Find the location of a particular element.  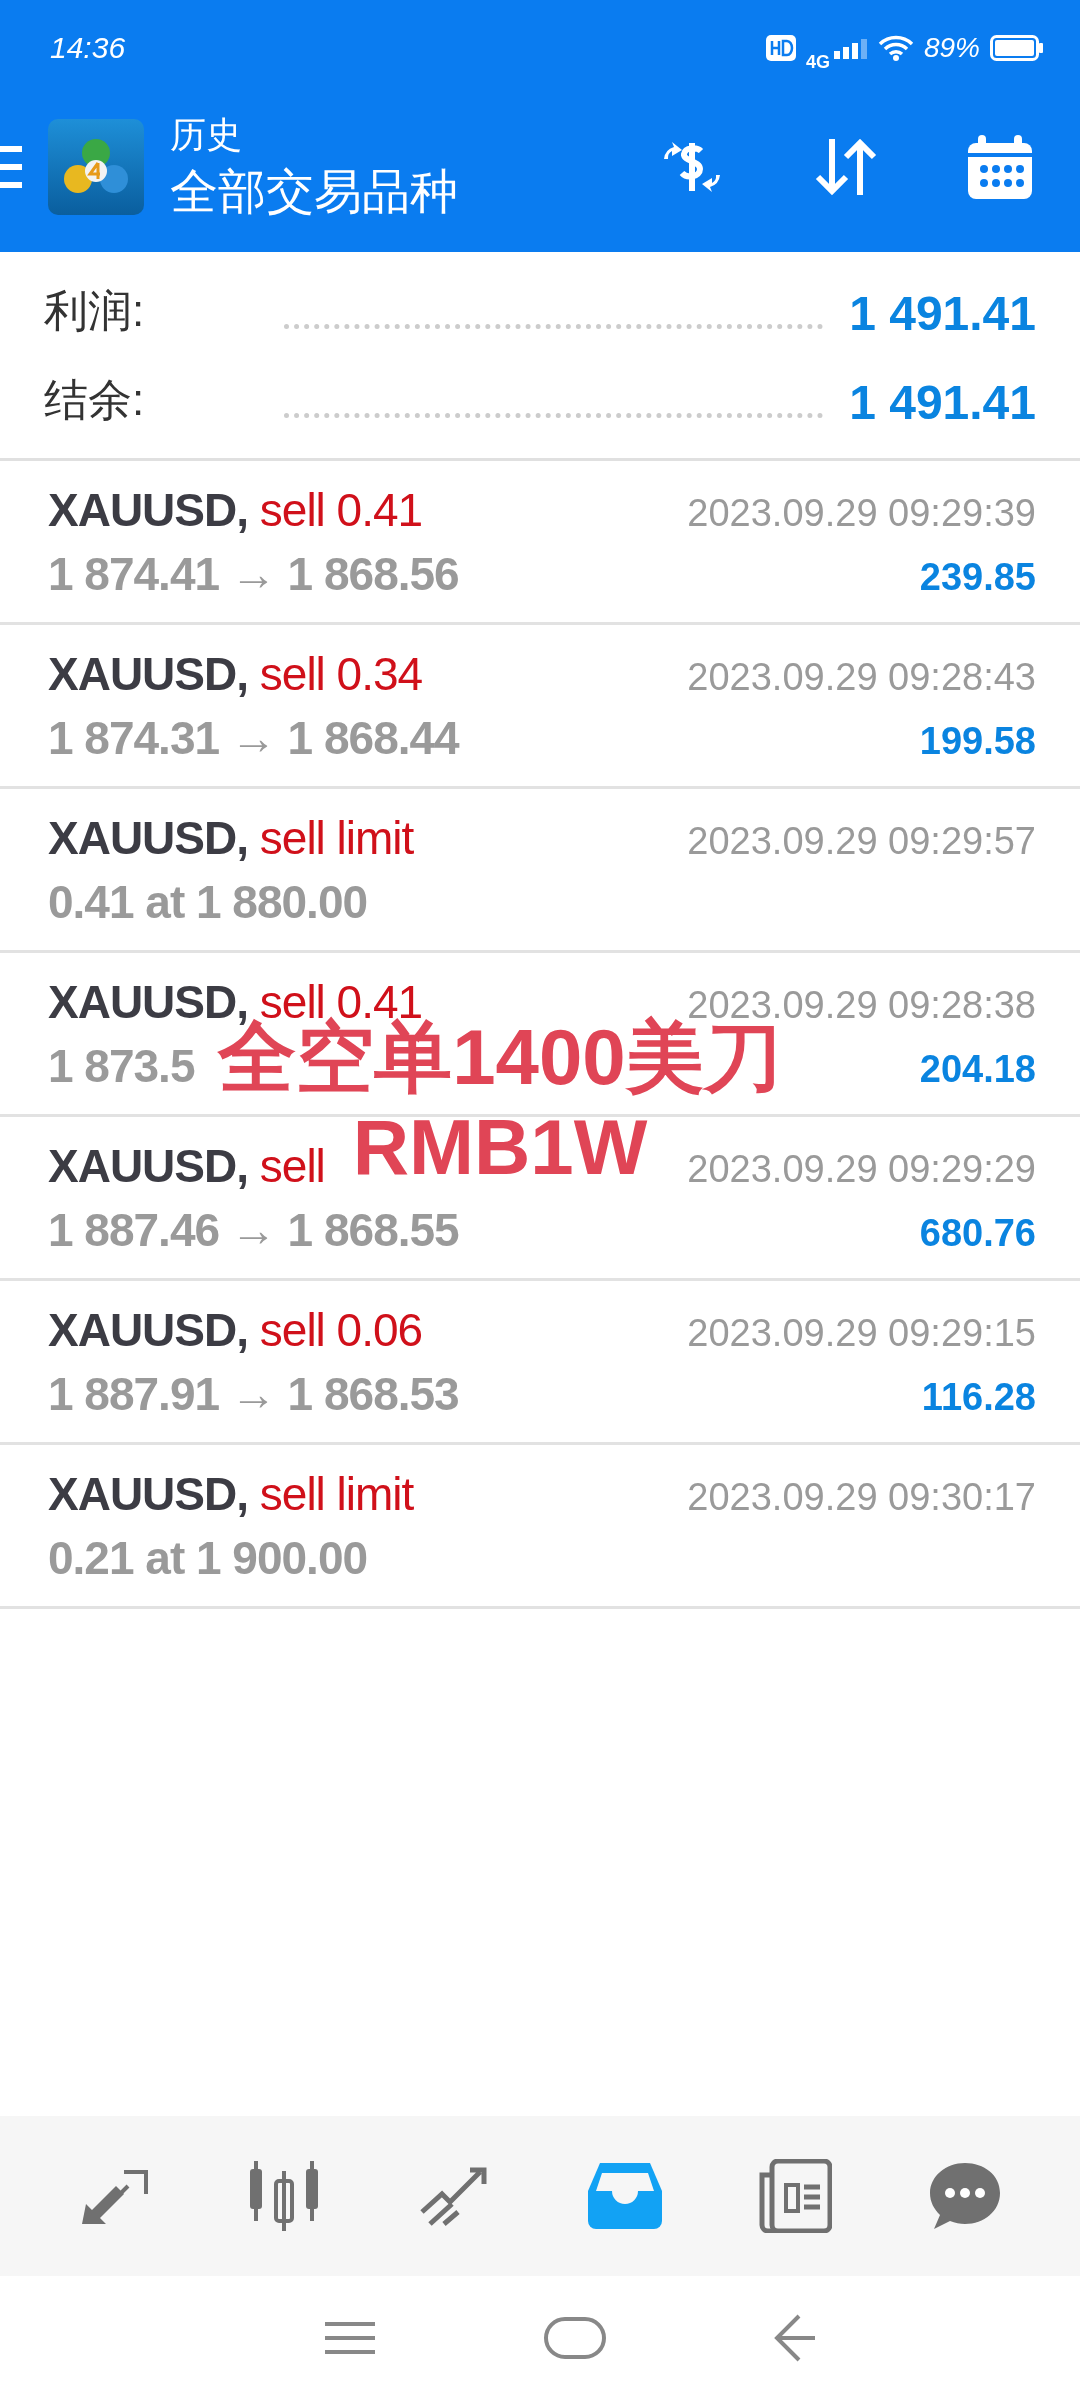

deal-prices: 1 887.91 → 1 868.53 is located at coordinates (253, 1393).